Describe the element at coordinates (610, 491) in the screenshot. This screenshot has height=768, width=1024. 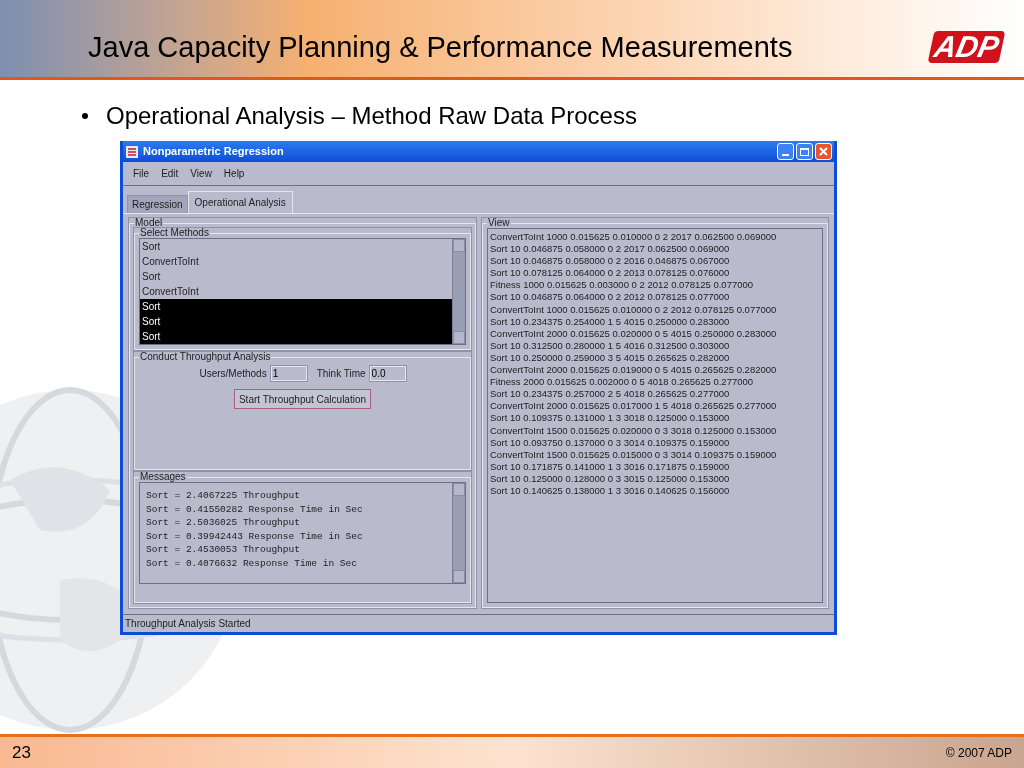
I see `view-line: Sort 10 0.140625 0.138000 1 3 3016 0.140625 0.156000` at that location.